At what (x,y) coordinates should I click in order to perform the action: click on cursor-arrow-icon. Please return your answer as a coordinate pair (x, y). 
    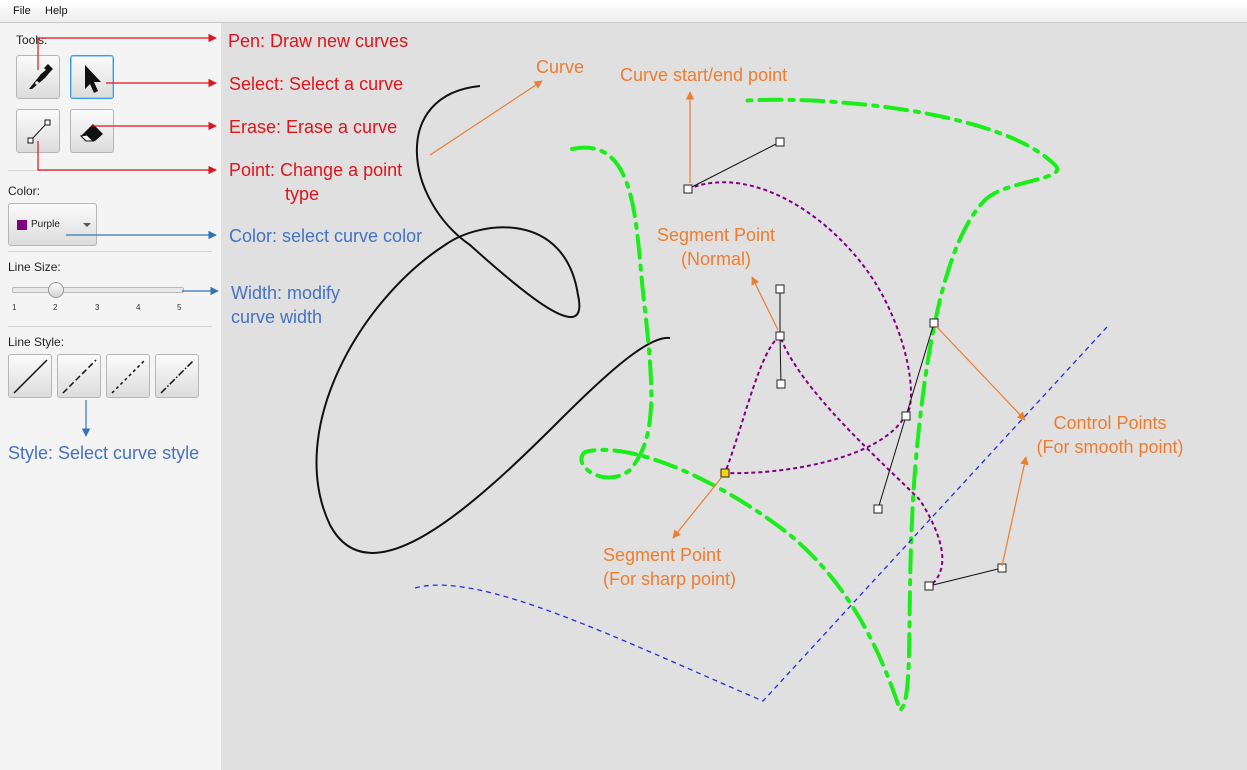
    Looking at the image, I should click on (93, 79).